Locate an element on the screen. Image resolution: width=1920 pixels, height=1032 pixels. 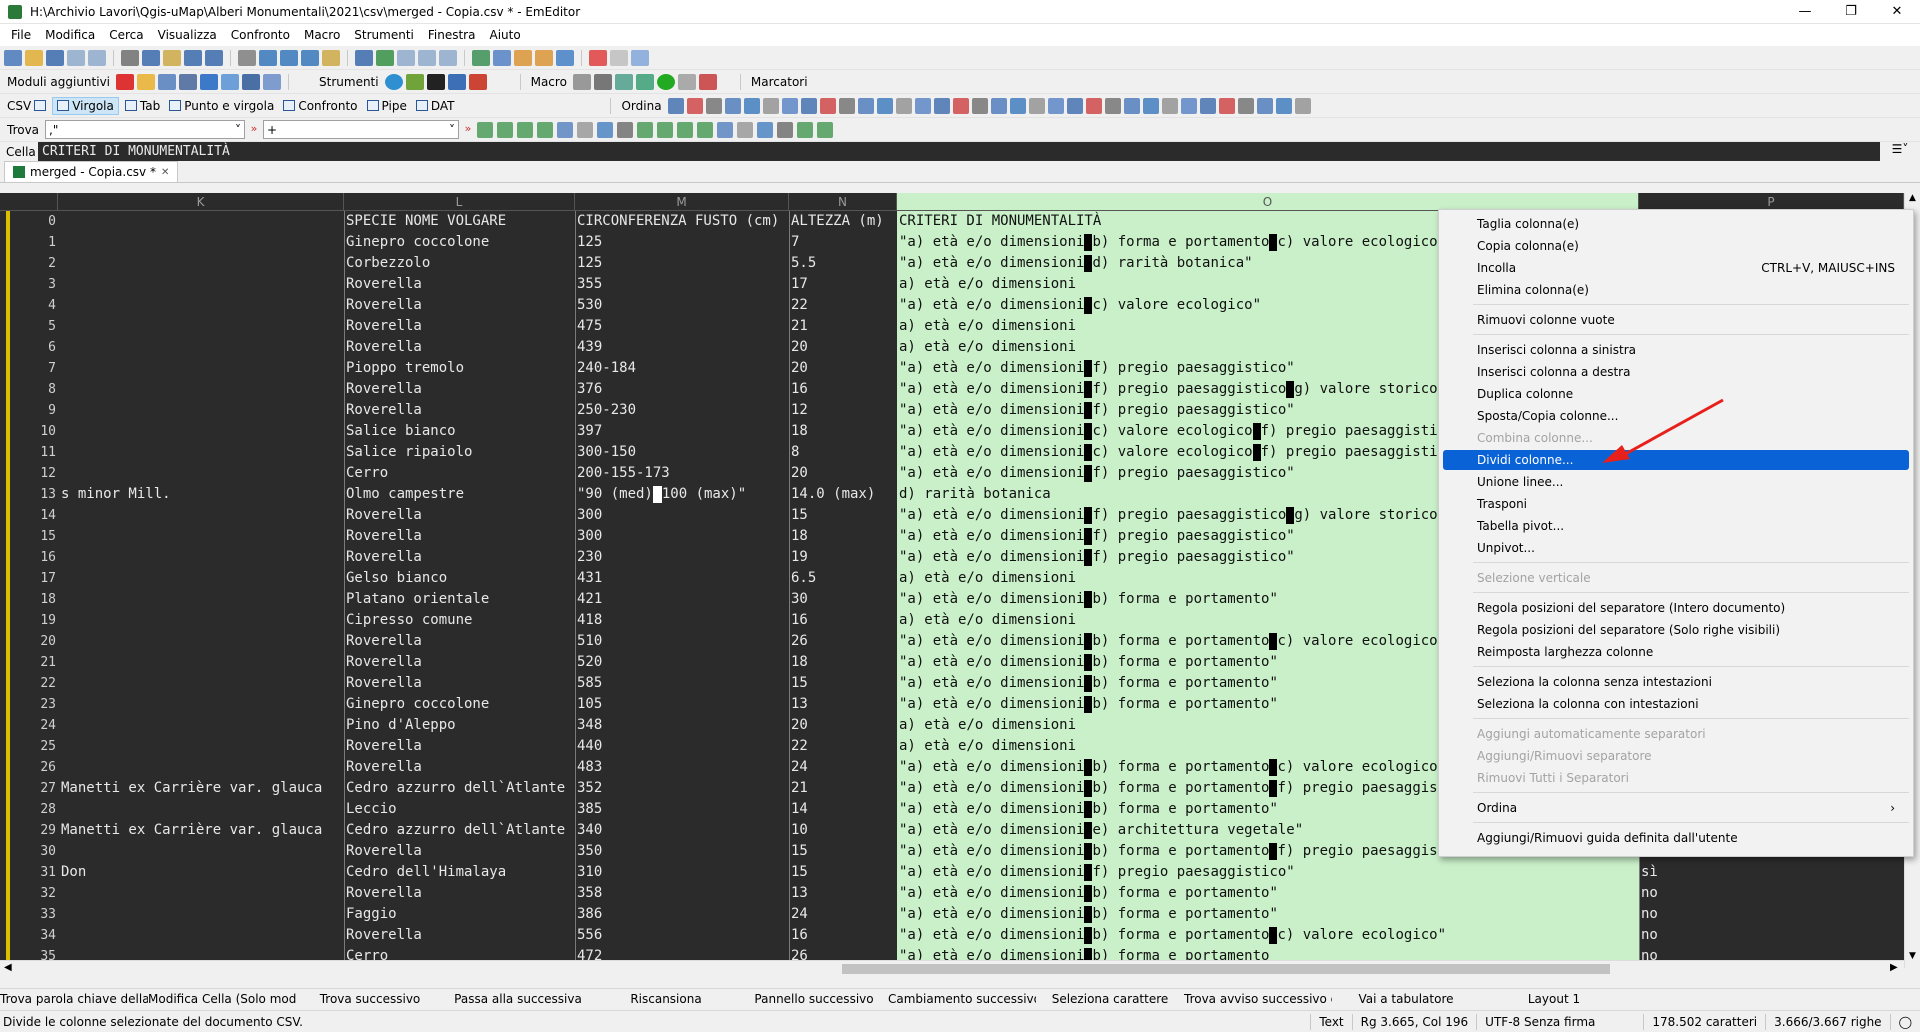
cell-n: 7 is located at coordinates (843, 242).